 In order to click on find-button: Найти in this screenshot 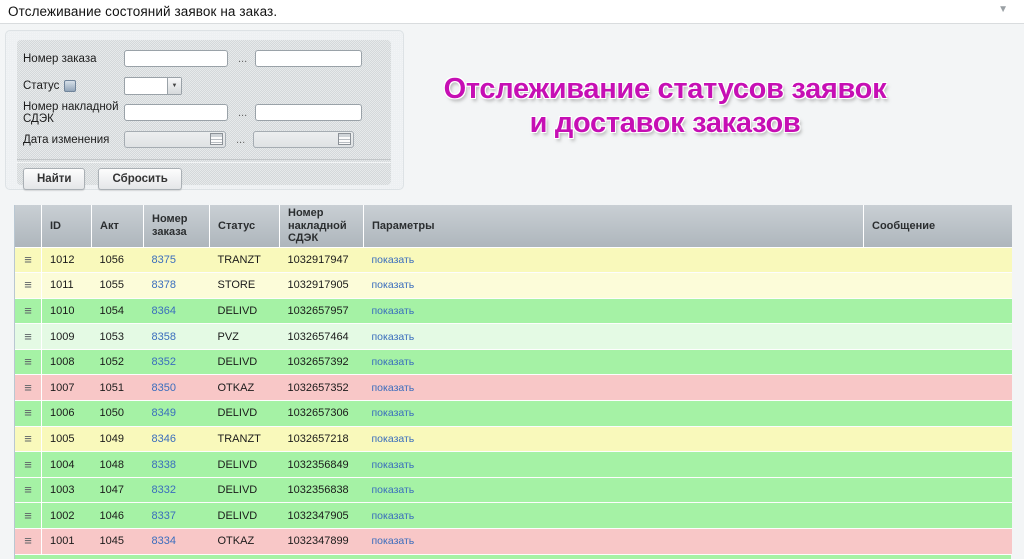, I will do `click(54, 179)`.